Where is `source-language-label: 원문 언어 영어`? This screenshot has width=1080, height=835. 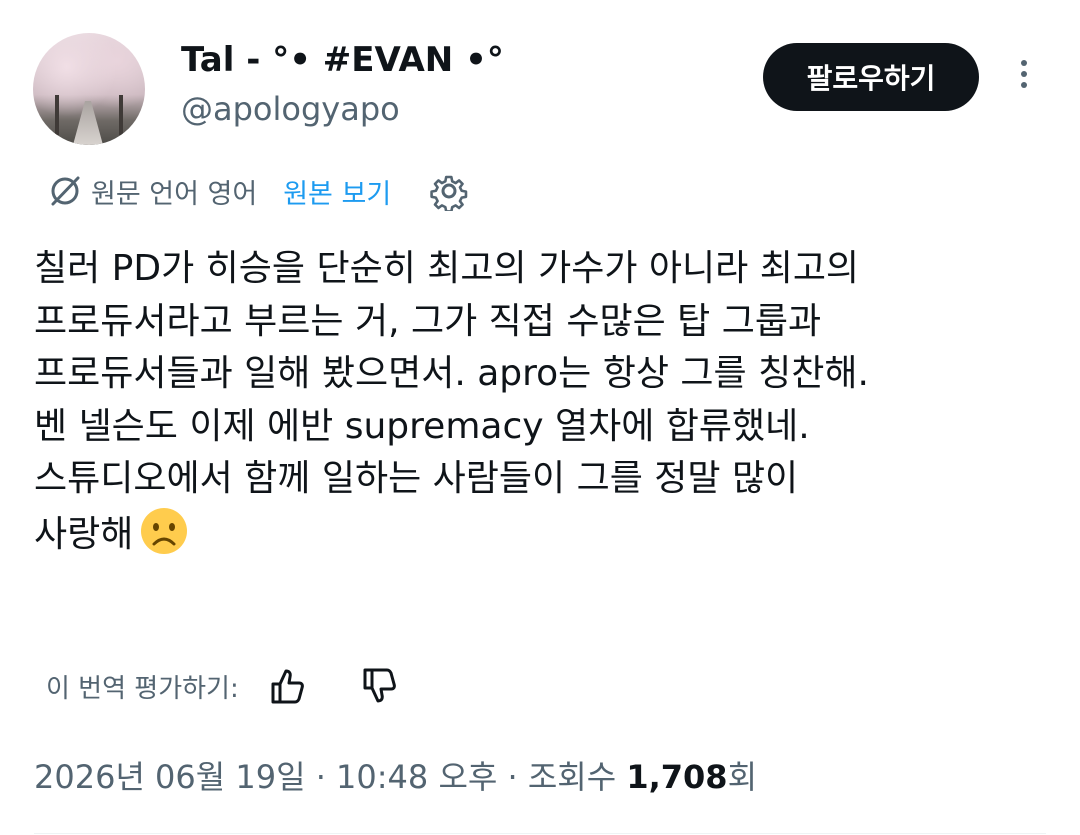 source-language-label: 원문 언어 영어 is located at coordinates (174, 194).